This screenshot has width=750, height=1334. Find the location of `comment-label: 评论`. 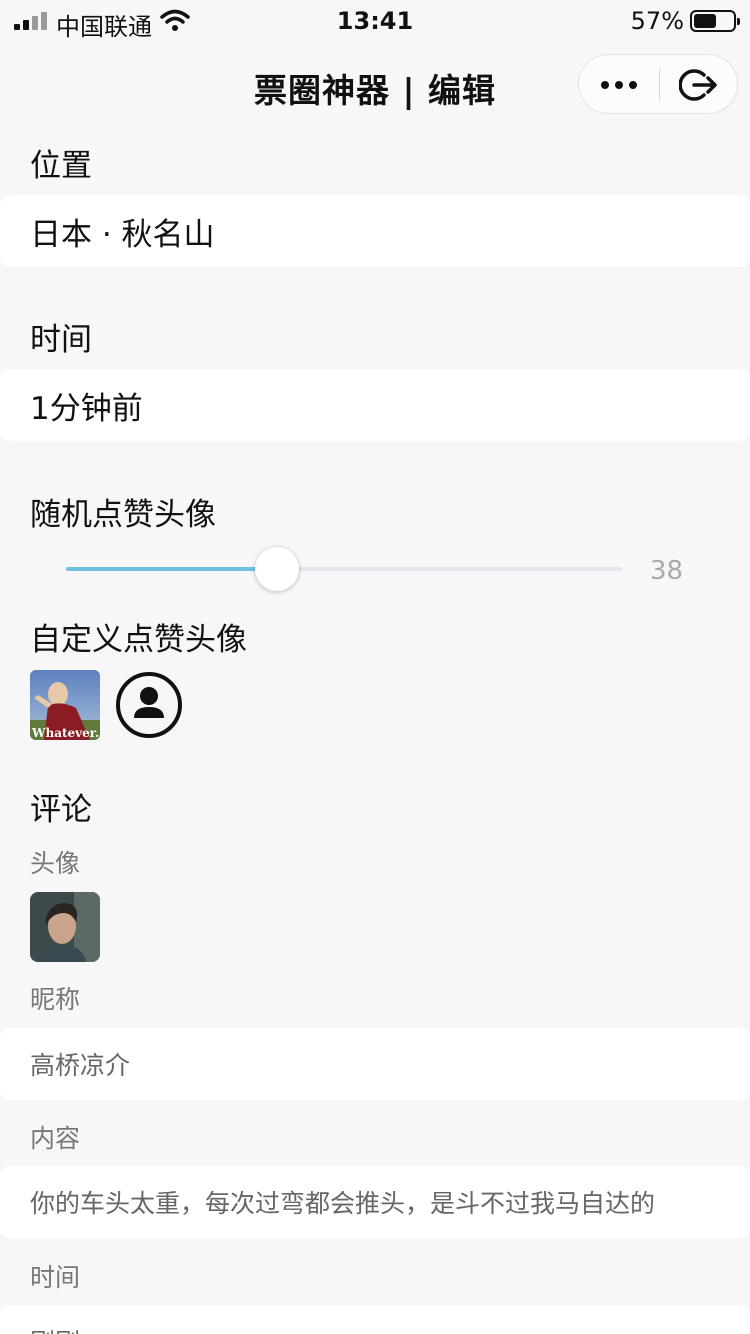

comment-label: 评论 is located at coordinates (61, 810).